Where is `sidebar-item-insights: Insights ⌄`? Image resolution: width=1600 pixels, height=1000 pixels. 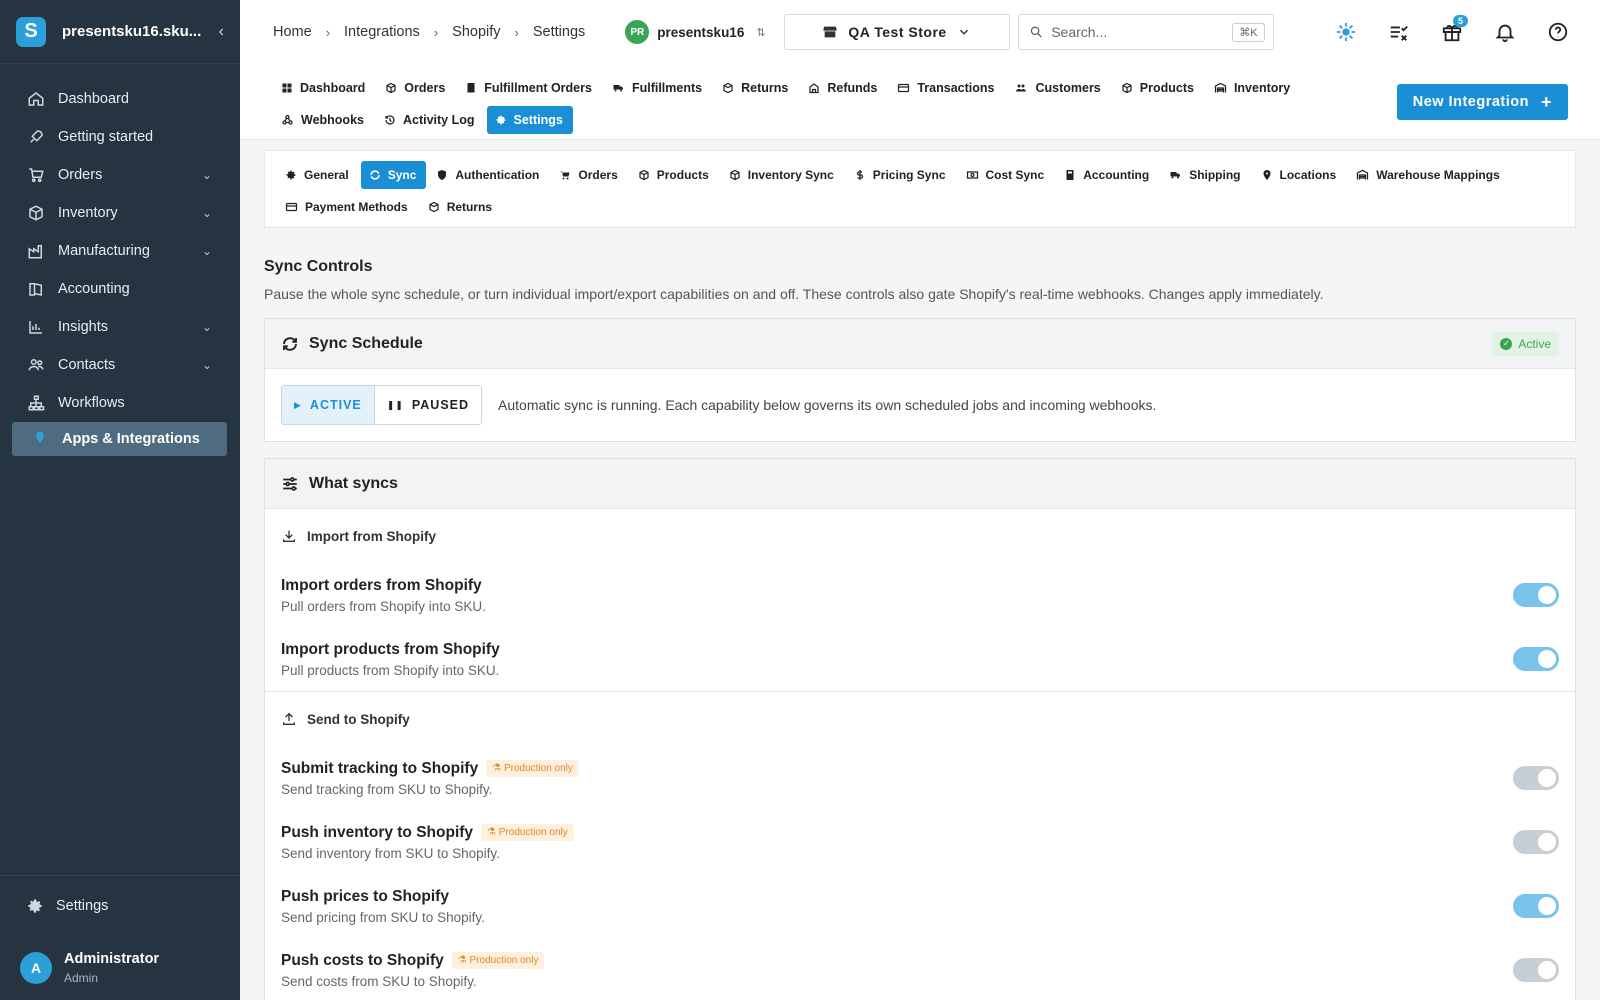
sidebar-item-insights: Insights ⌄ is located at coordinates (120, 327).